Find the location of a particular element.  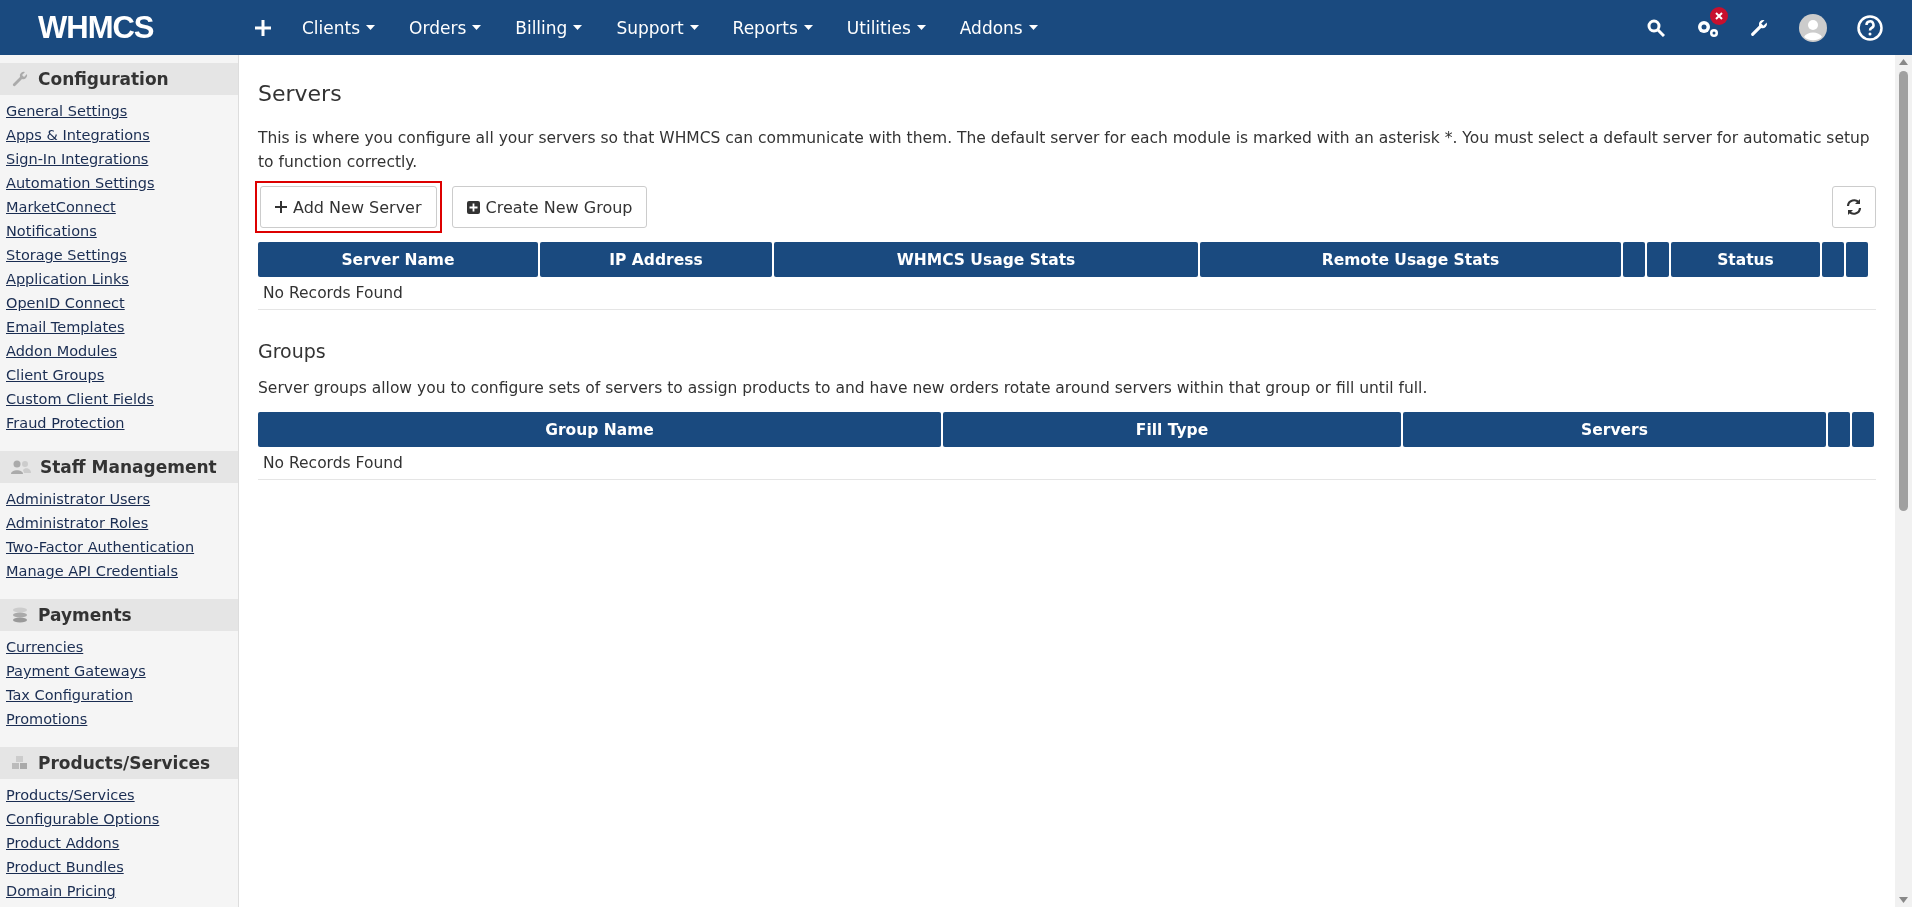

sidebar-link: Manage API Credentials is located at coordinates (119, 571).